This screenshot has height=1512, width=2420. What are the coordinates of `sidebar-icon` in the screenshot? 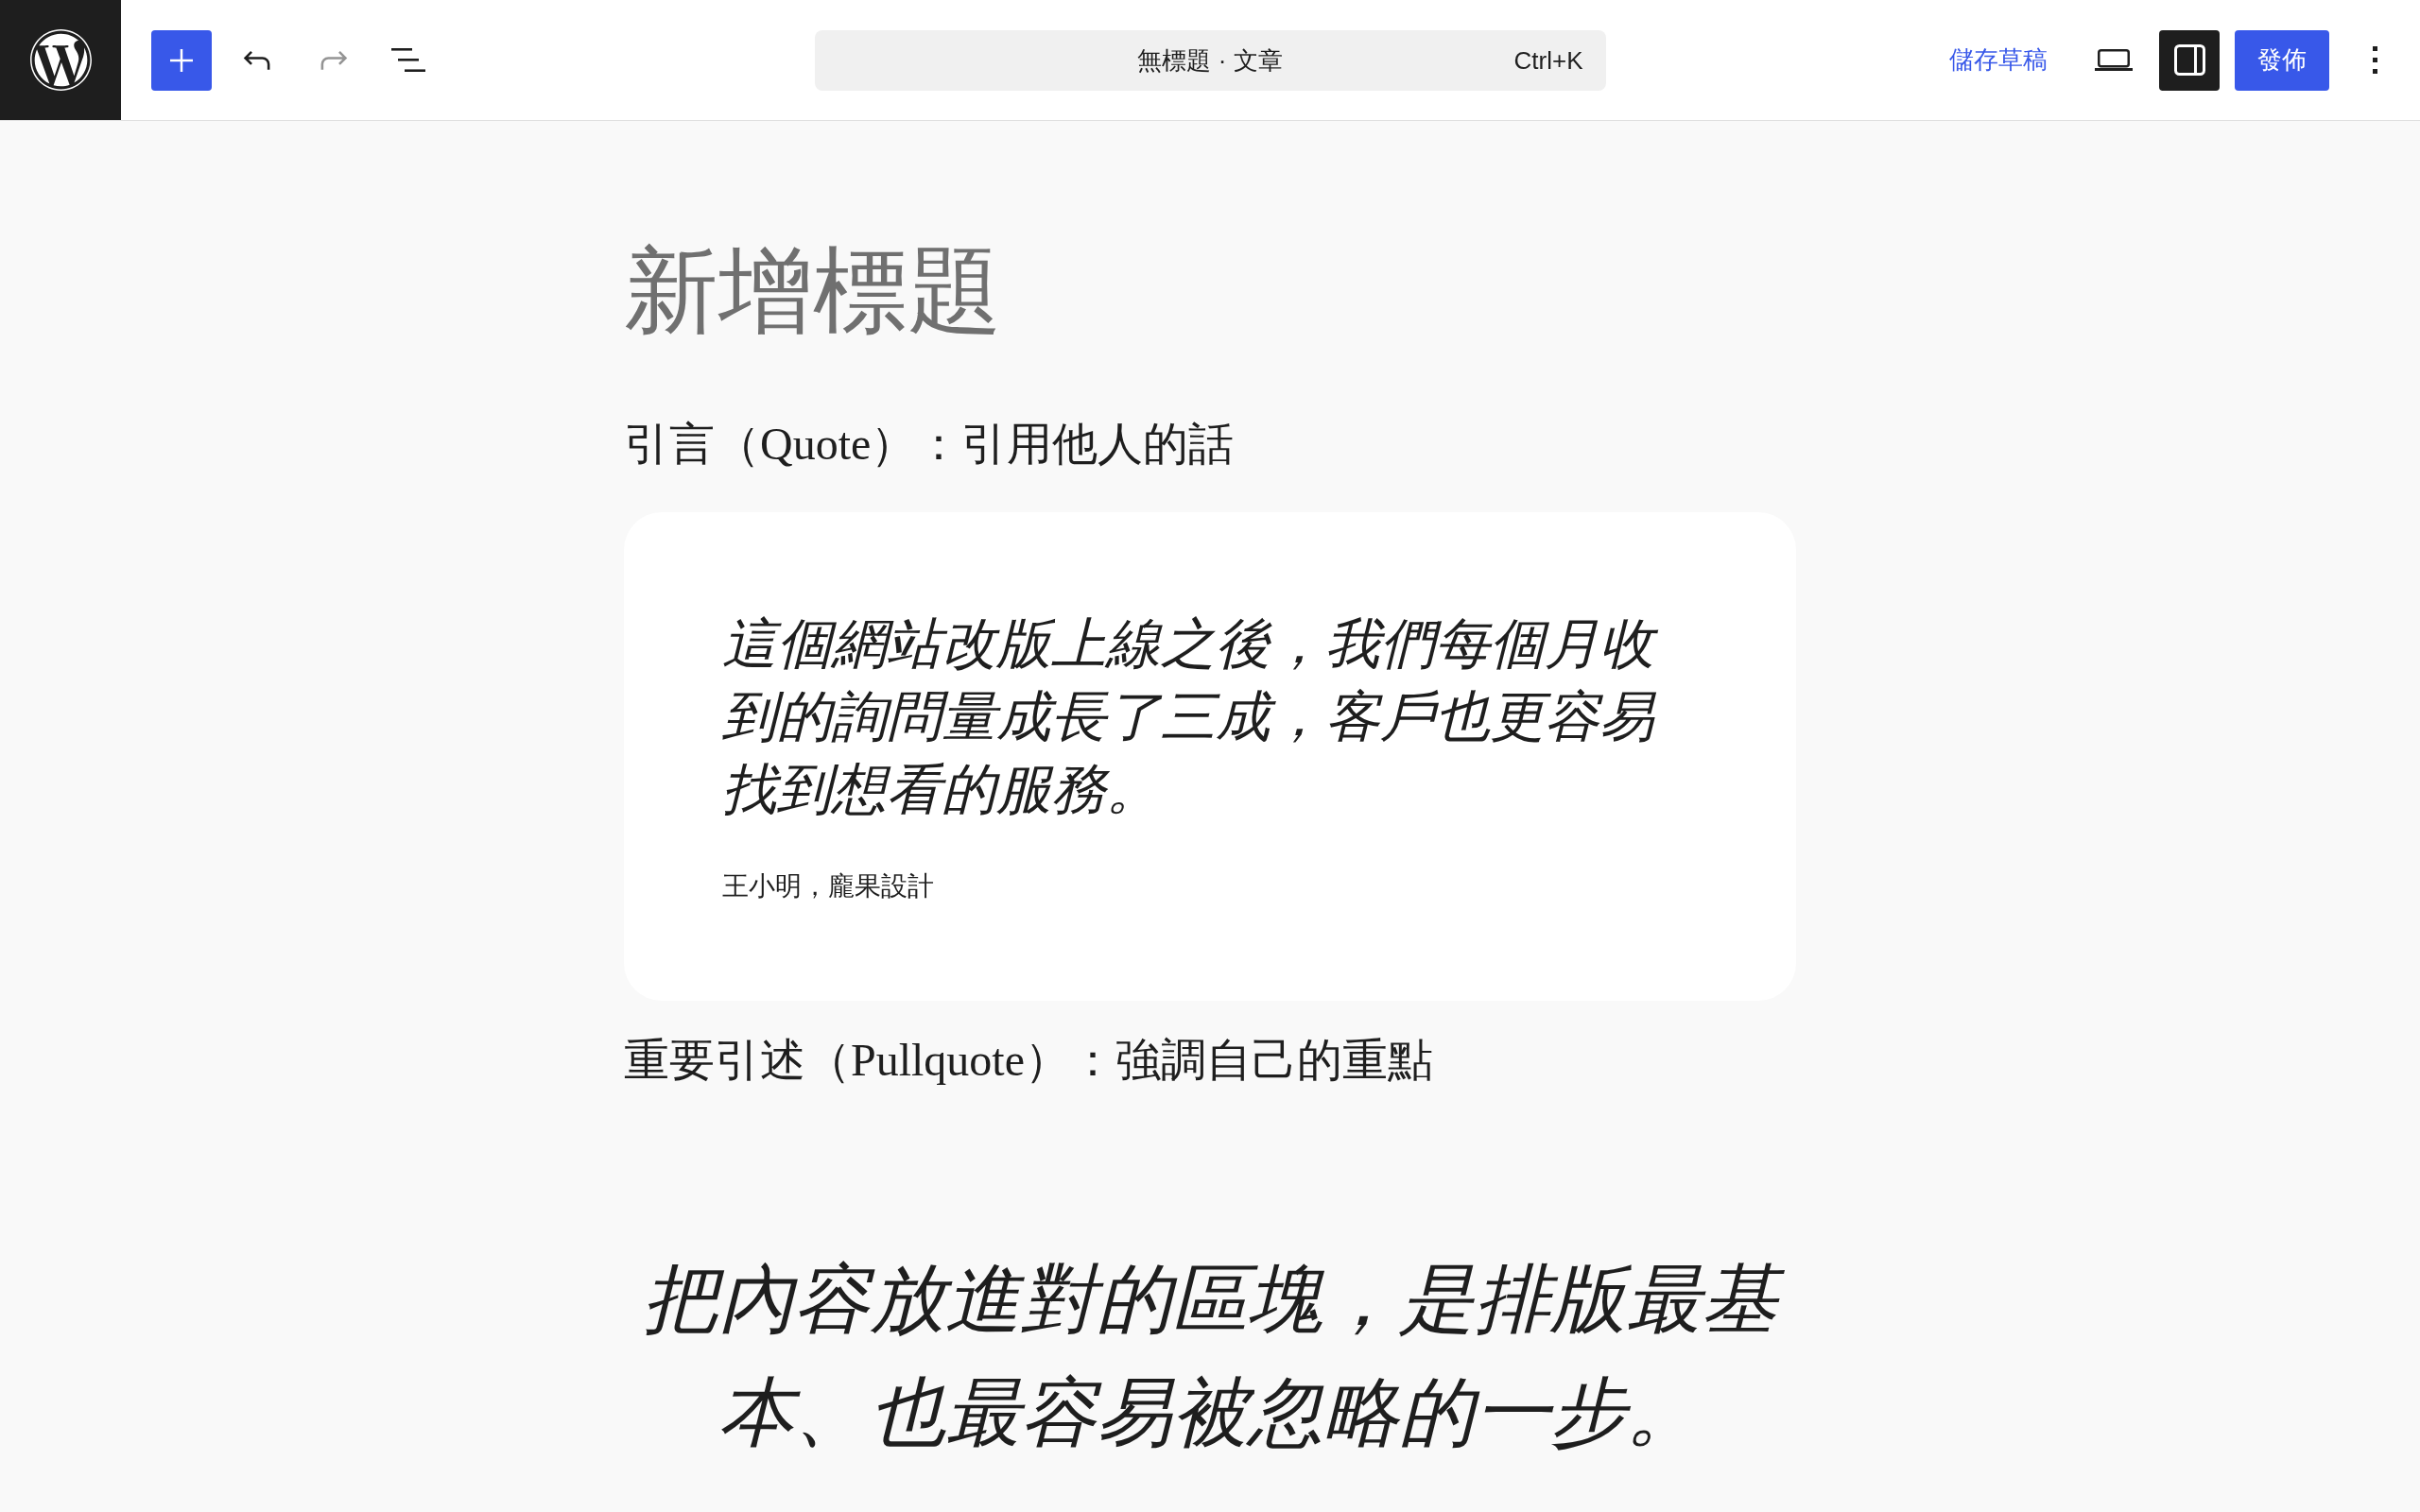 It's located at (2189, 60).